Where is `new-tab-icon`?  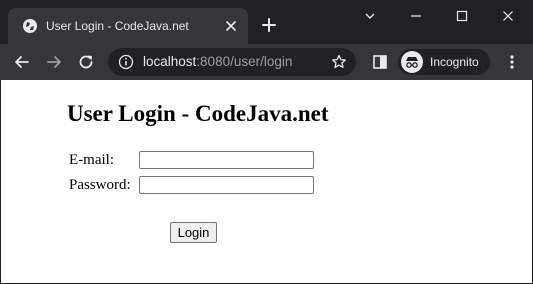
new-tab-icon is located at coordinates (269, 25).